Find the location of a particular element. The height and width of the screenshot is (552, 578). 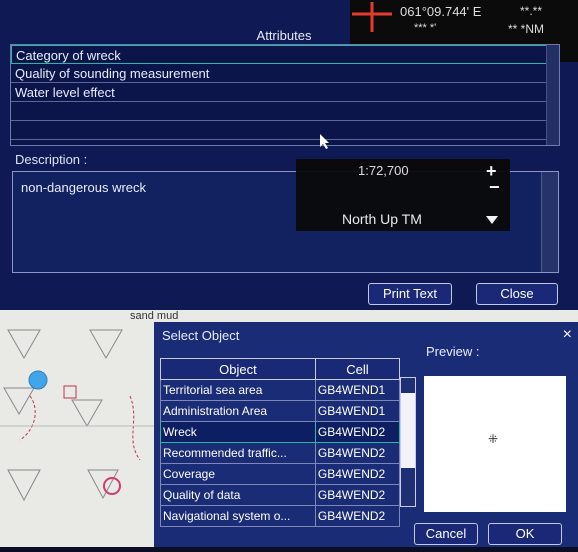

chart-scale-overlay: 1:72,700 + − North Up TM is located at coordinates (403, 195).